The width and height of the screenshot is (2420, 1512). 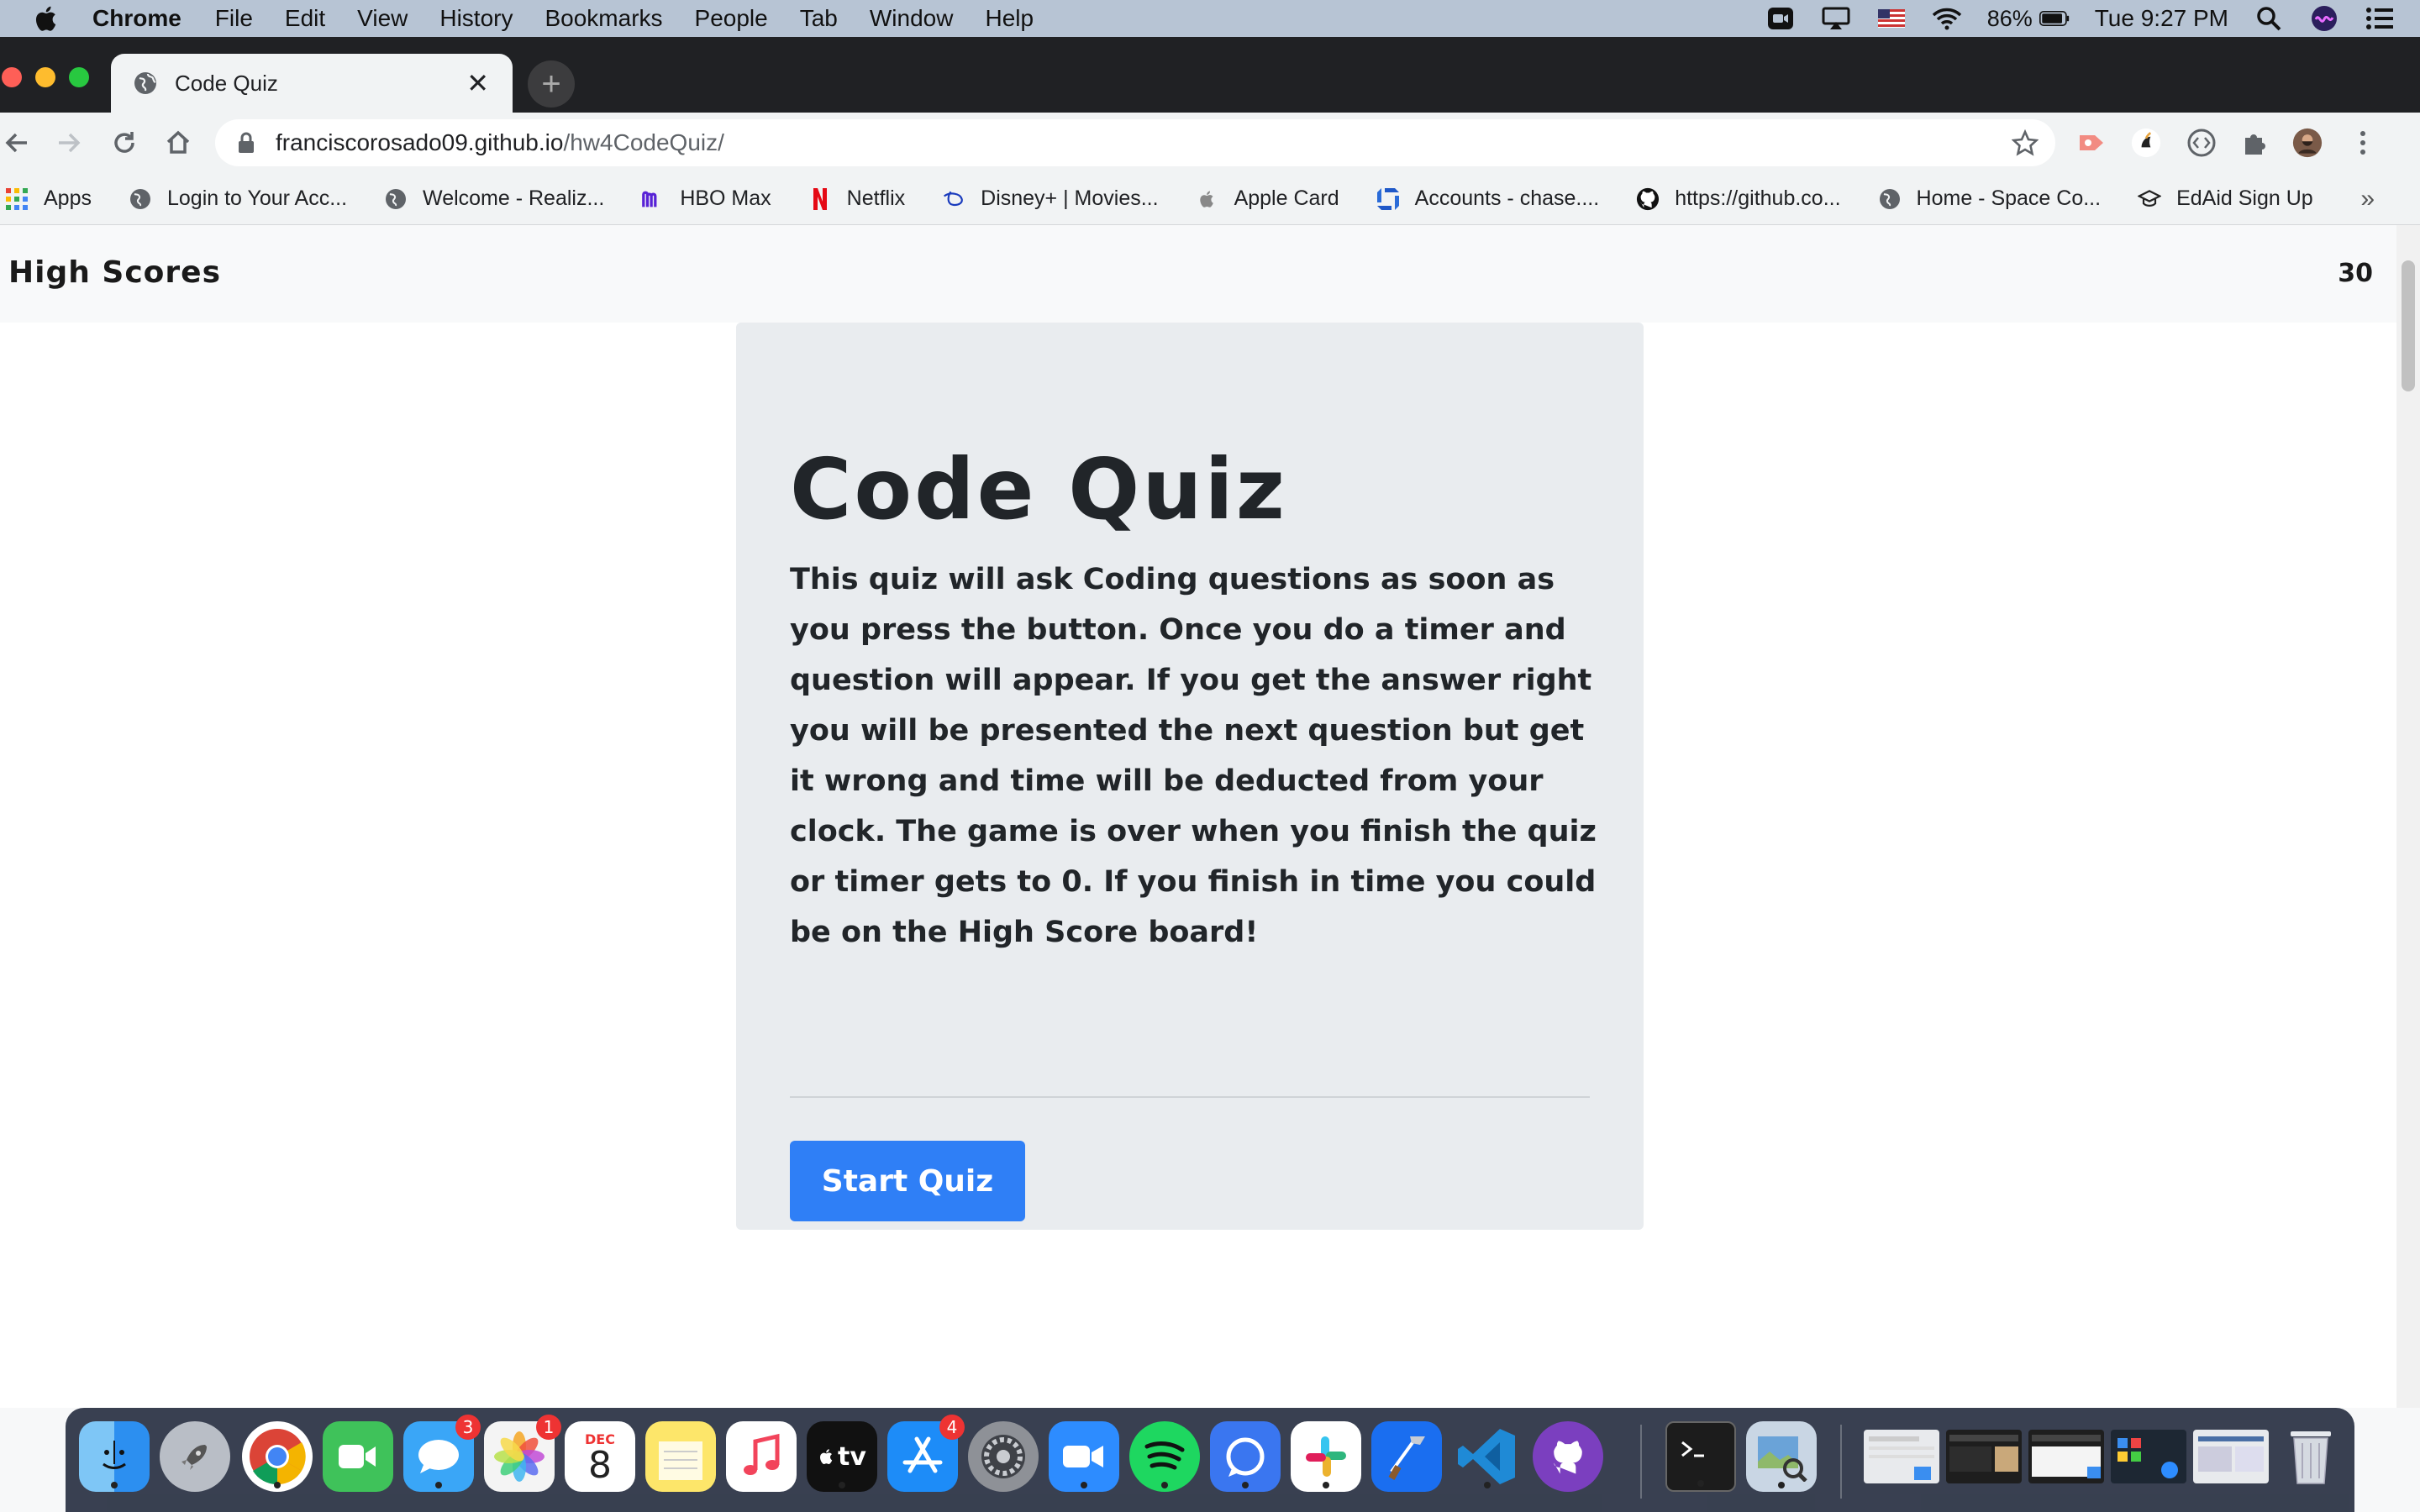 What do you see at coordinates (1782, 1456) in the screenshot?
I see `preview-icon` at bounding box center [1782, 1456].